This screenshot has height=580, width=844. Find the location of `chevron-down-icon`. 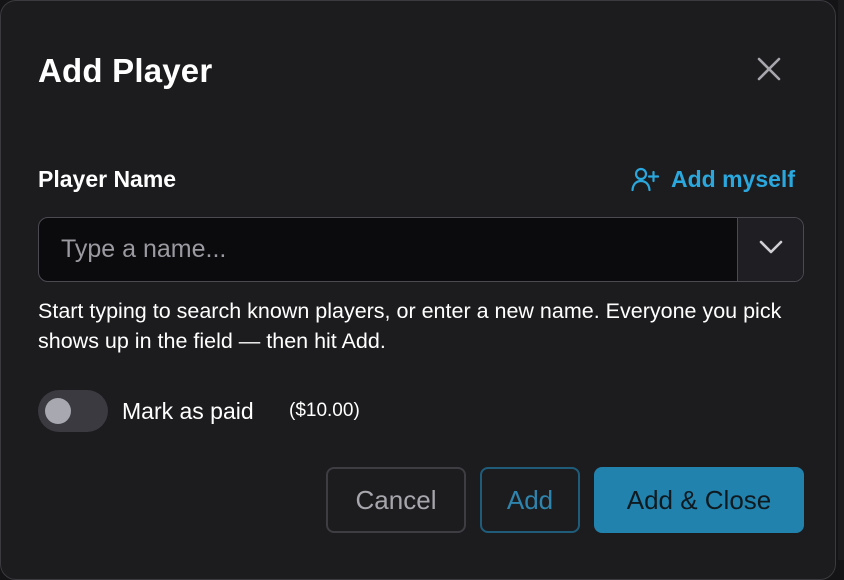

chevron-down-icon is located at coordinates (771, 249).